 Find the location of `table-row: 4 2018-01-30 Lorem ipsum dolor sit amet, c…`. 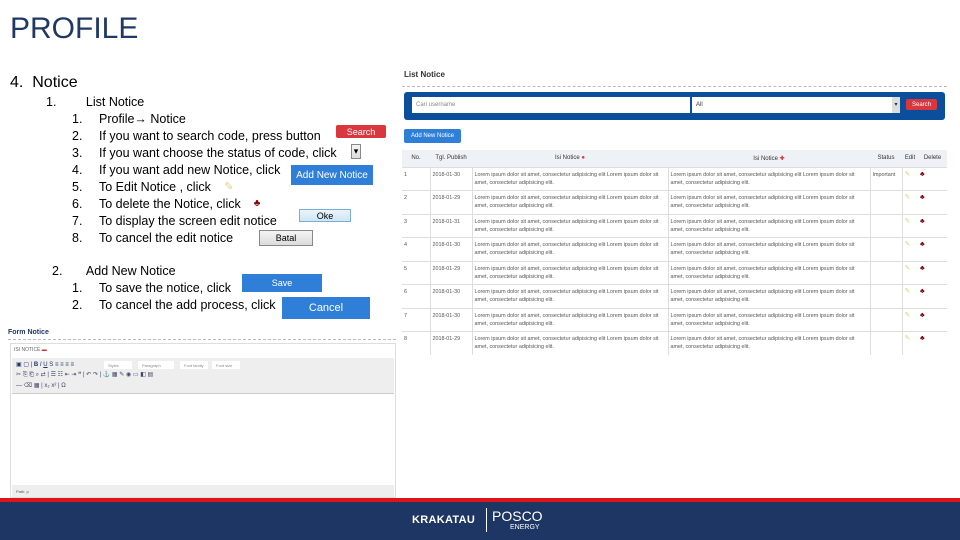

table-row: 4 2018-01-30 Lorem ipsum dolor sit amet, c… is located at coordinates (674, 249).